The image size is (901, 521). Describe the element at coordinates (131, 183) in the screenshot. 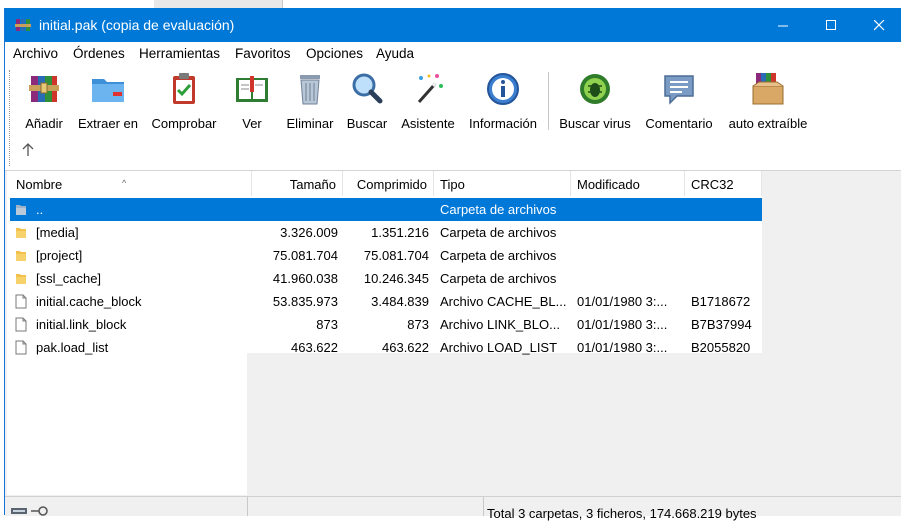

I see `column-name: Nombre ^` at that location.